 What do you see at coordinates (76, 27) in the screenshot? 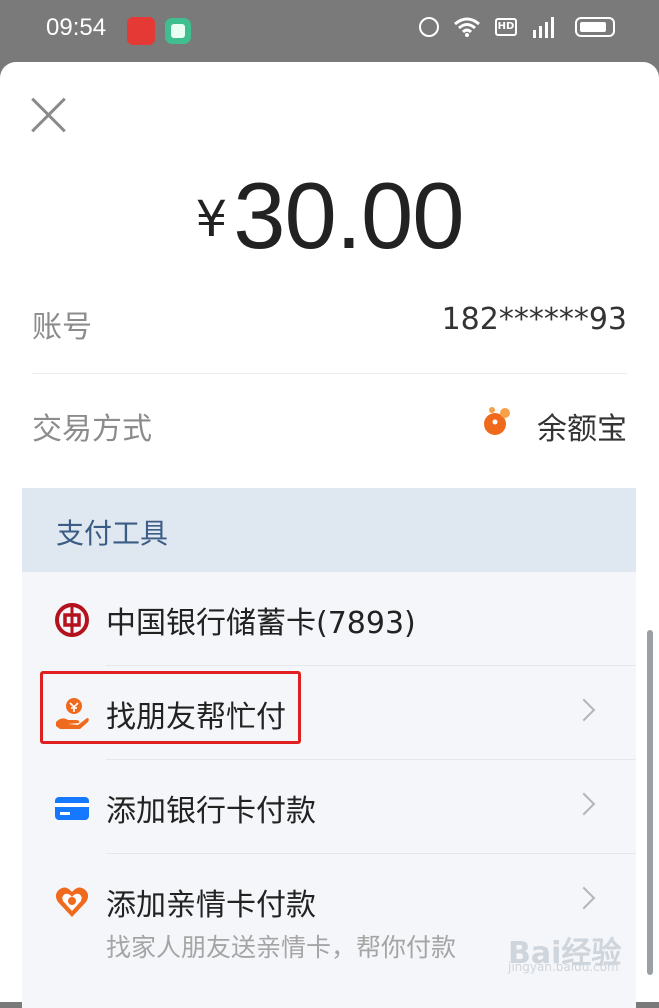
I see `status-time: 09:54` at bounding box center [76, 27].